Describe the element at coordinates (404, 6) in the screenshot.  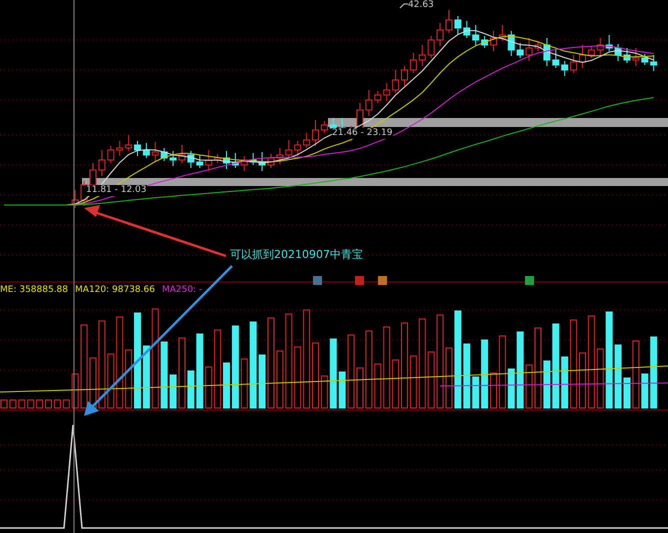
I see `leader-line` at that location.